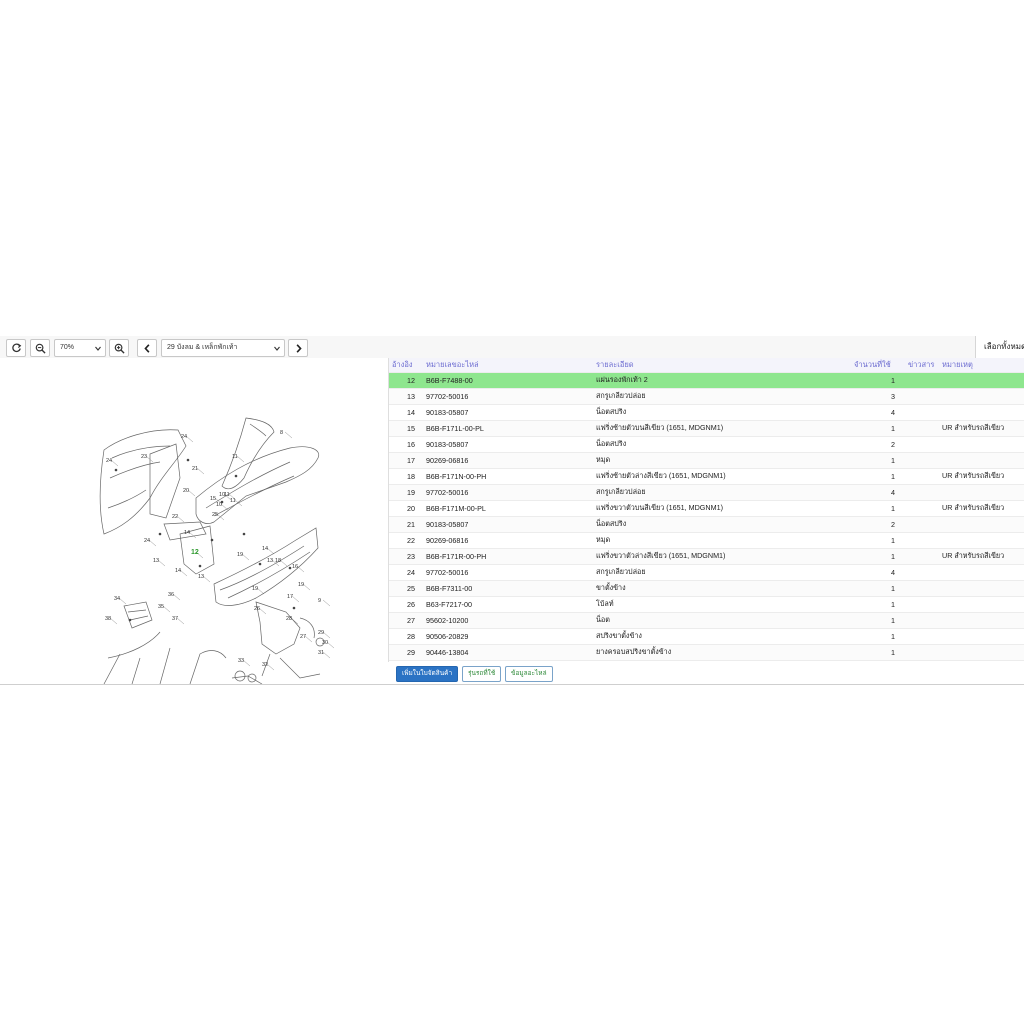  What do you see at coordinates (406, 540) in the screenshot?
I see `row-ref: 22` at bounding box center [406, 540].